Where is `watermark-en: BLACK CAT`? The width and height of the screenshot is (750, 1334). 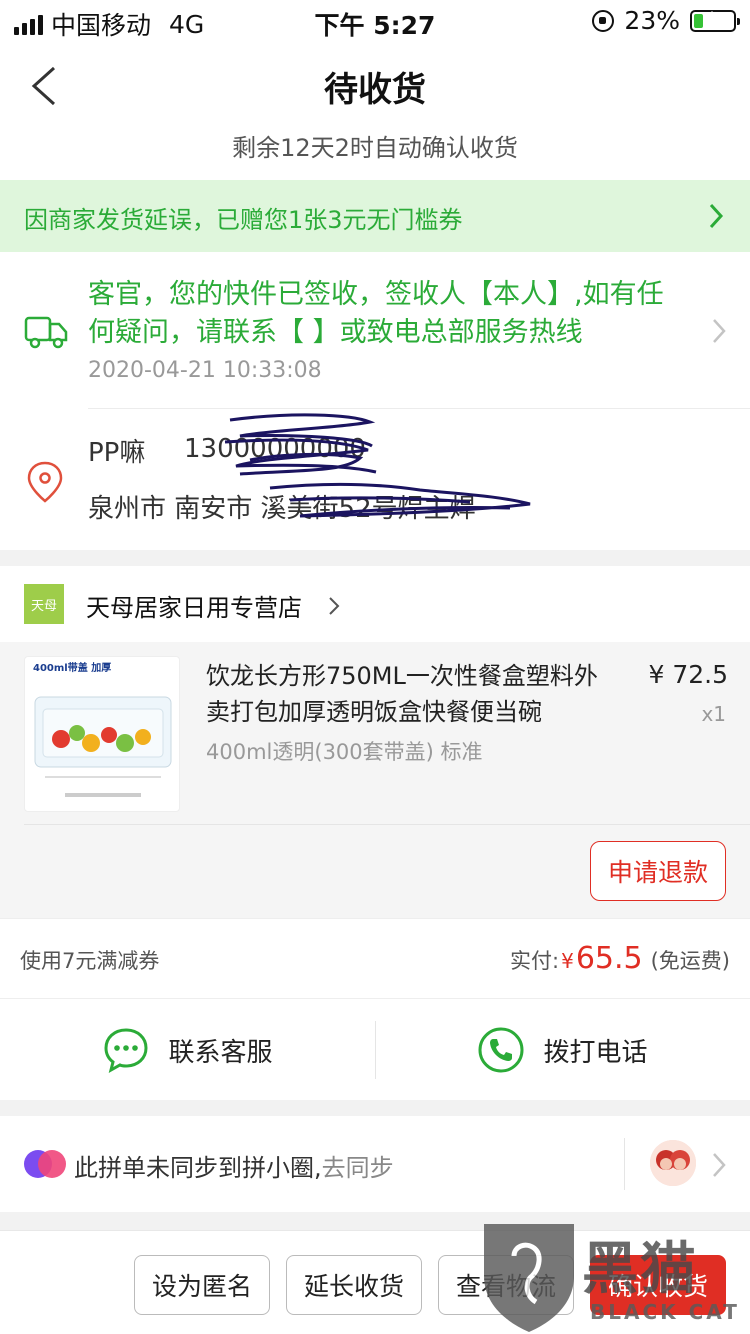 watermark-en: BLACK CAT is located at coordinates (665, 1312).